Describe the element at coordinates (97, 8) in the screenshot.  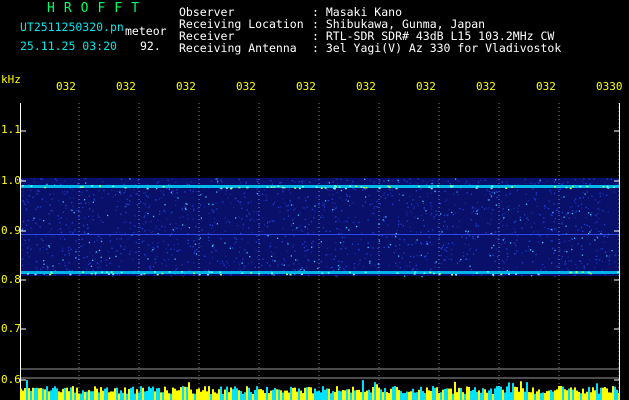
I see `app-brand: HROFFT` at that location.